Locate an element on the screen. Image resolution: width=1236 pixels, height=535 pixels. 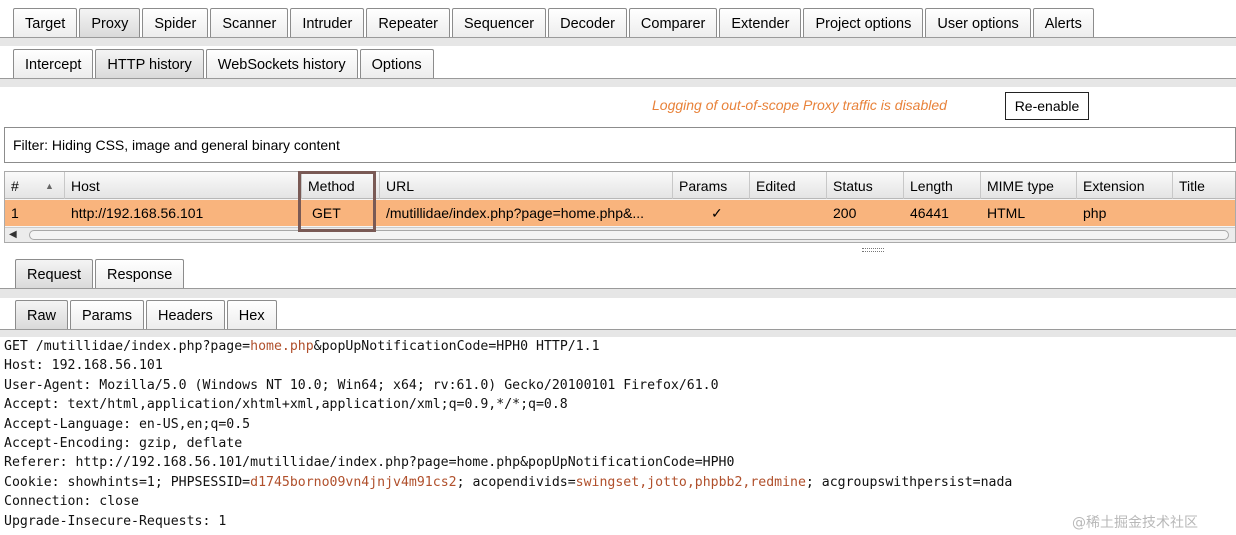
tab-request: Request is located at coordinates (54, 274).